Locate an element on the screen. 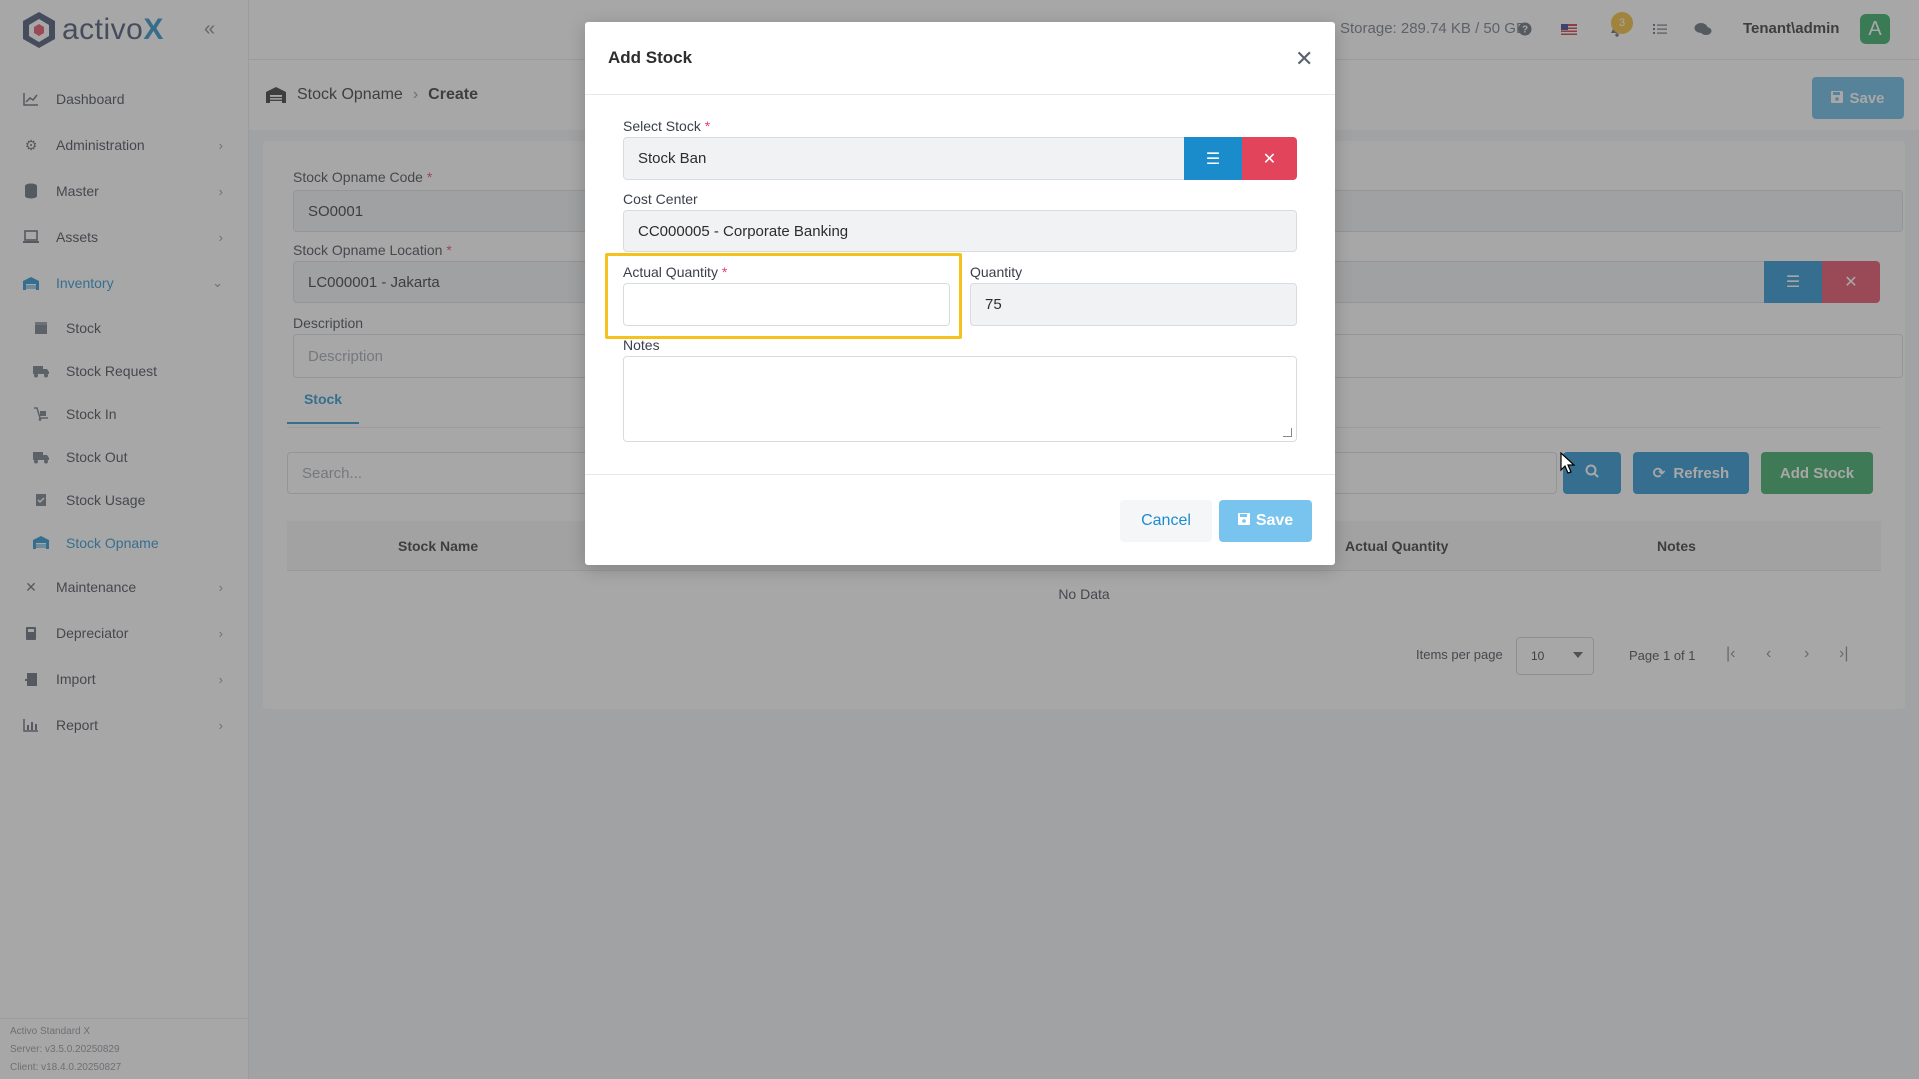 Image resolution: width=1919 pixels, height=1079 pixels. list-icon: ☰ is located at coordinates (1213, 159).